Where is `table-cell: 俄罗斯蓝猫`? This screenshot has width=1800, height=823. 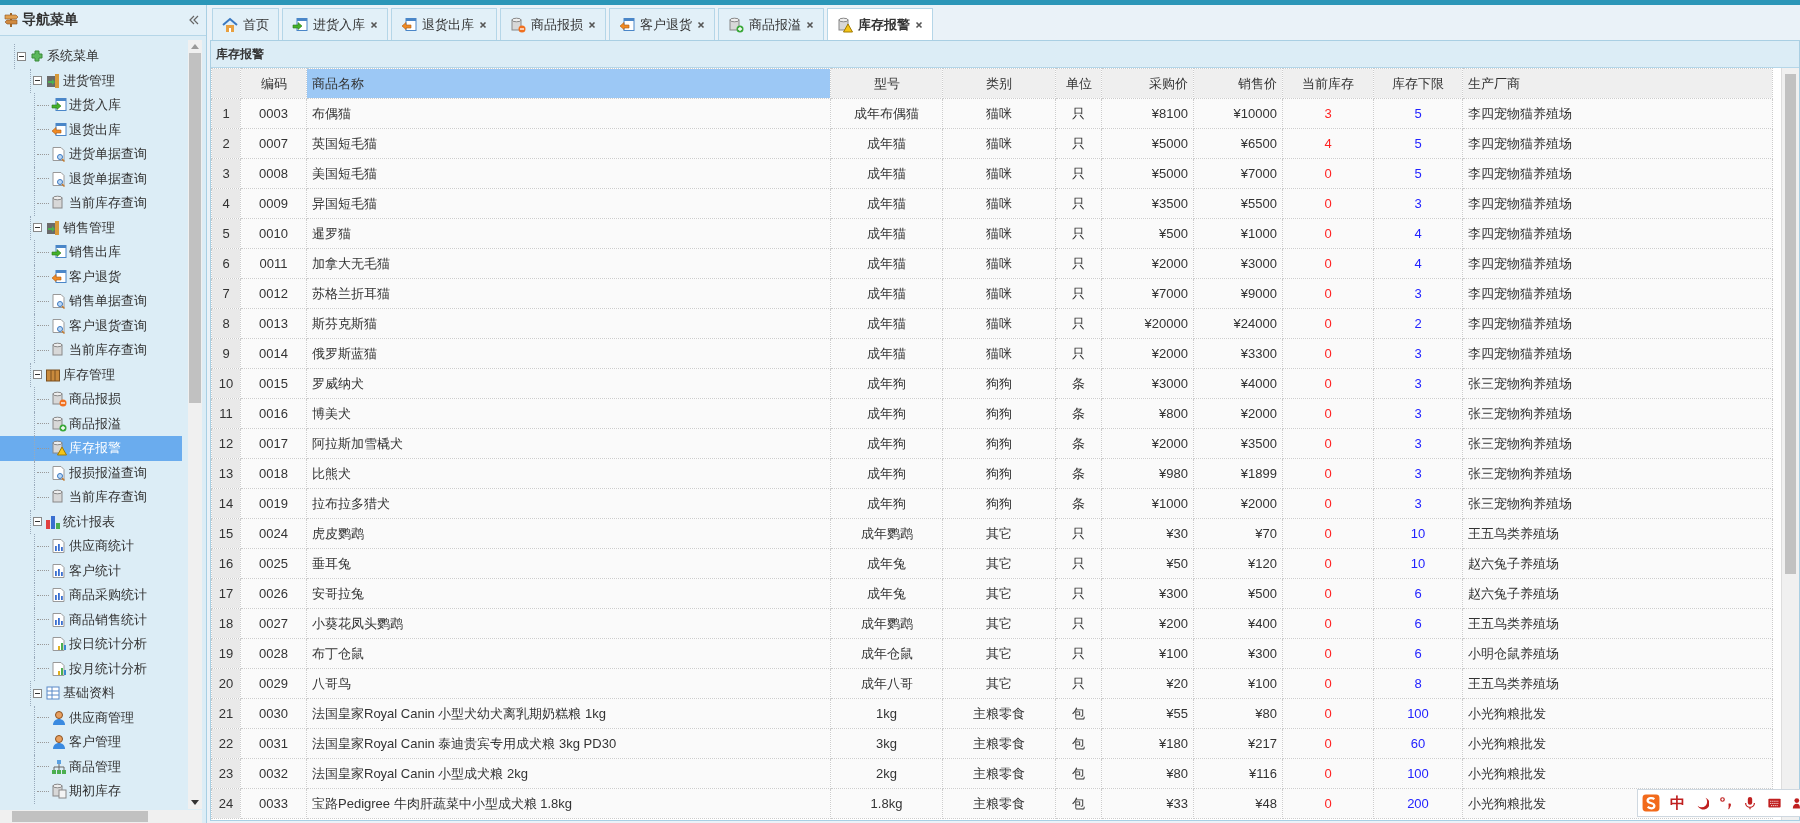 table-cell: 俄罗斯蓝猫 is located at coordinates (568, 353).